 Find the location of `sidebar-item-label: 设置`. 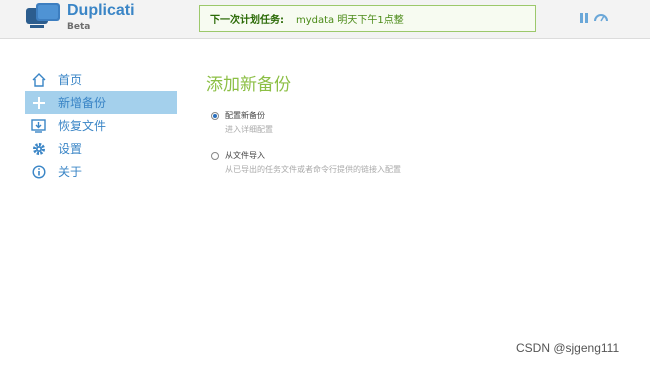

sidebar-item-label: 设置 is located at coordinates (70, 149).